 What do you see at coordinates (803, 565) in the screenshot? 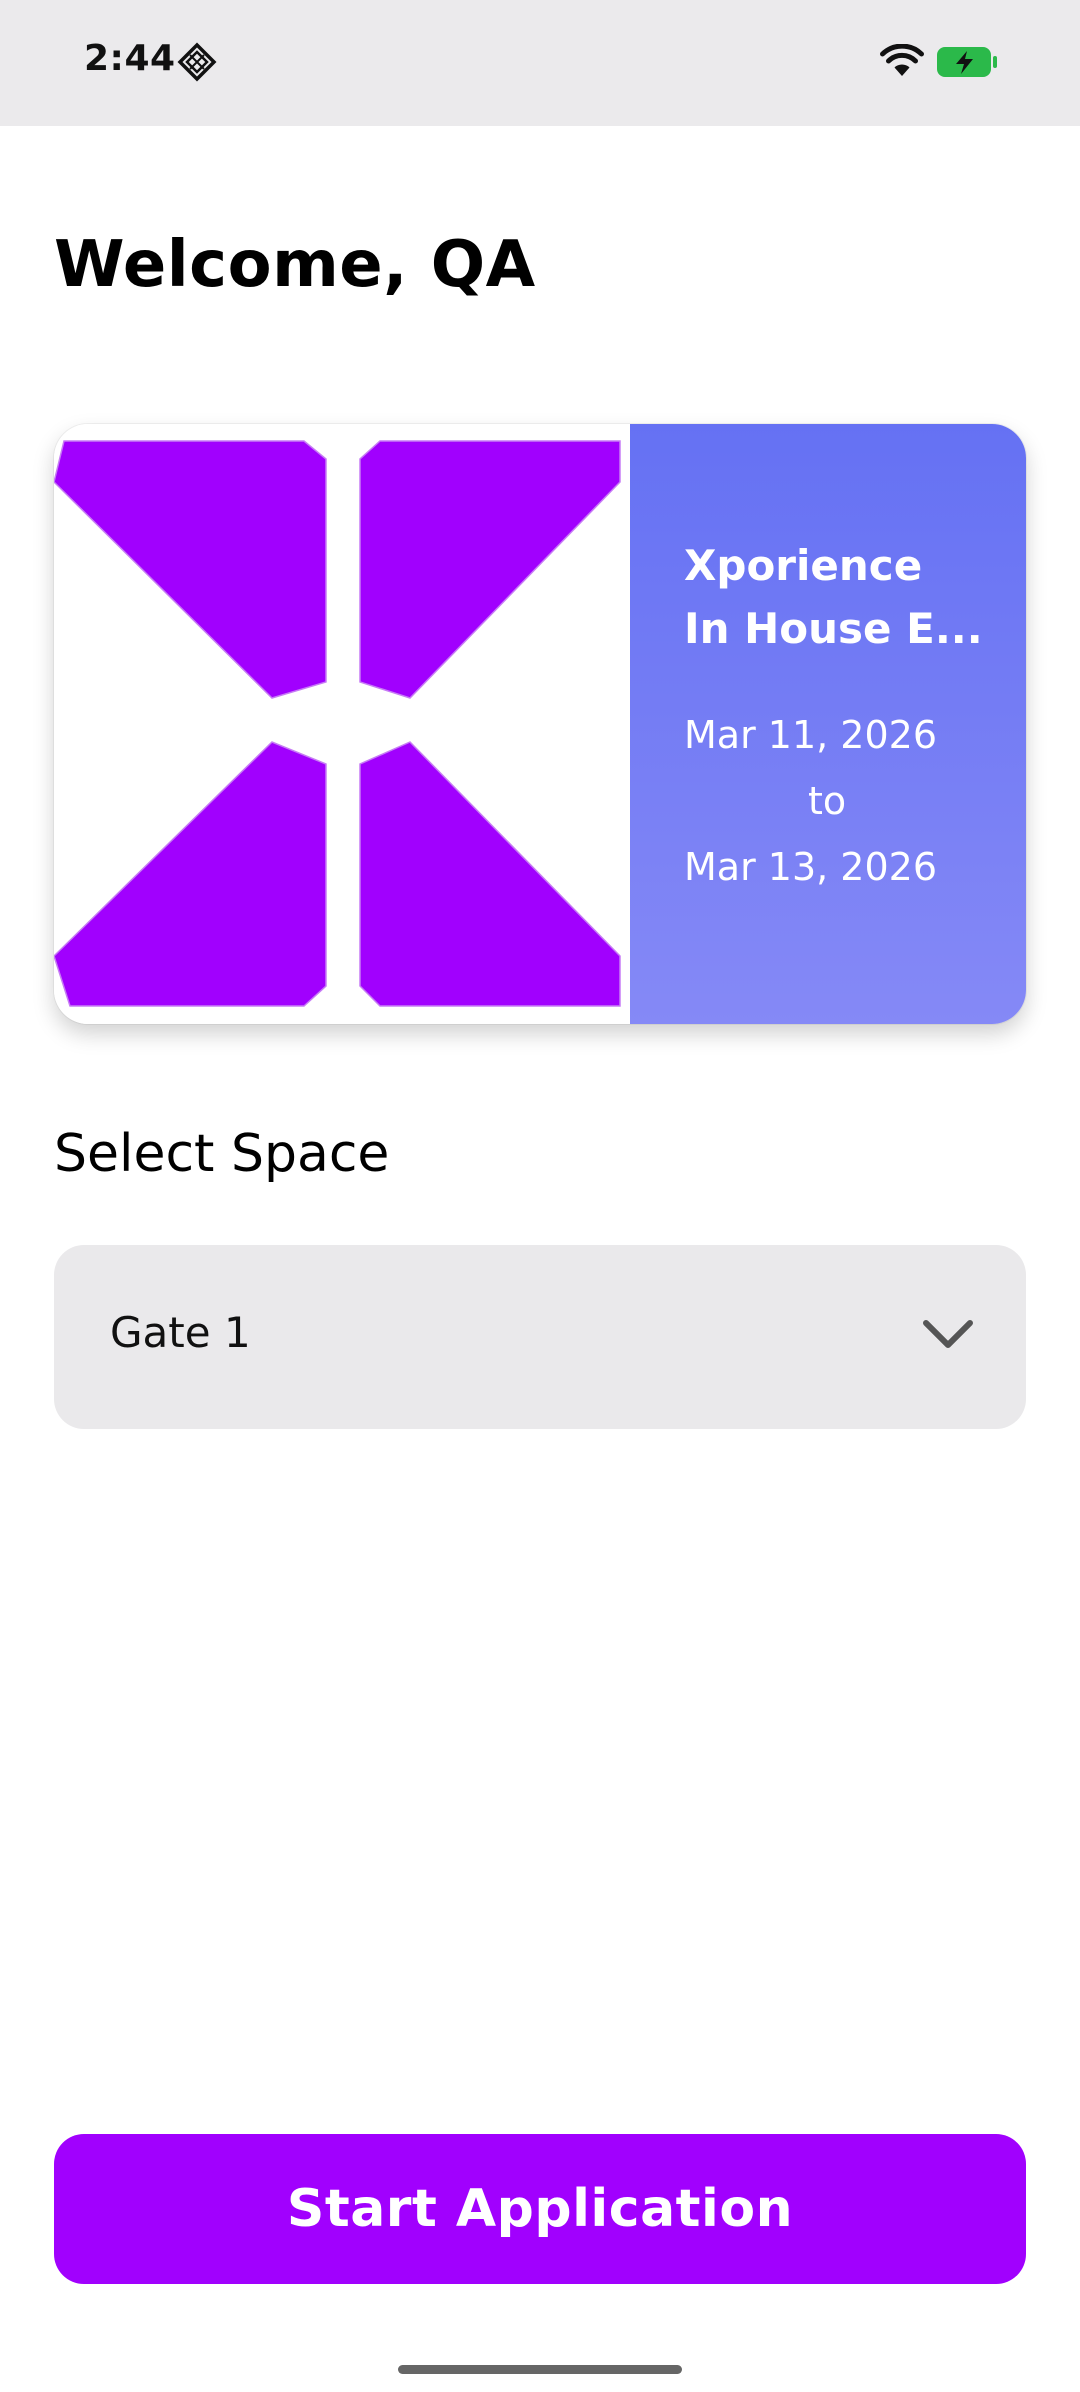
I see `event-title-line-1: Xporience` at bounding box center [803, 565].